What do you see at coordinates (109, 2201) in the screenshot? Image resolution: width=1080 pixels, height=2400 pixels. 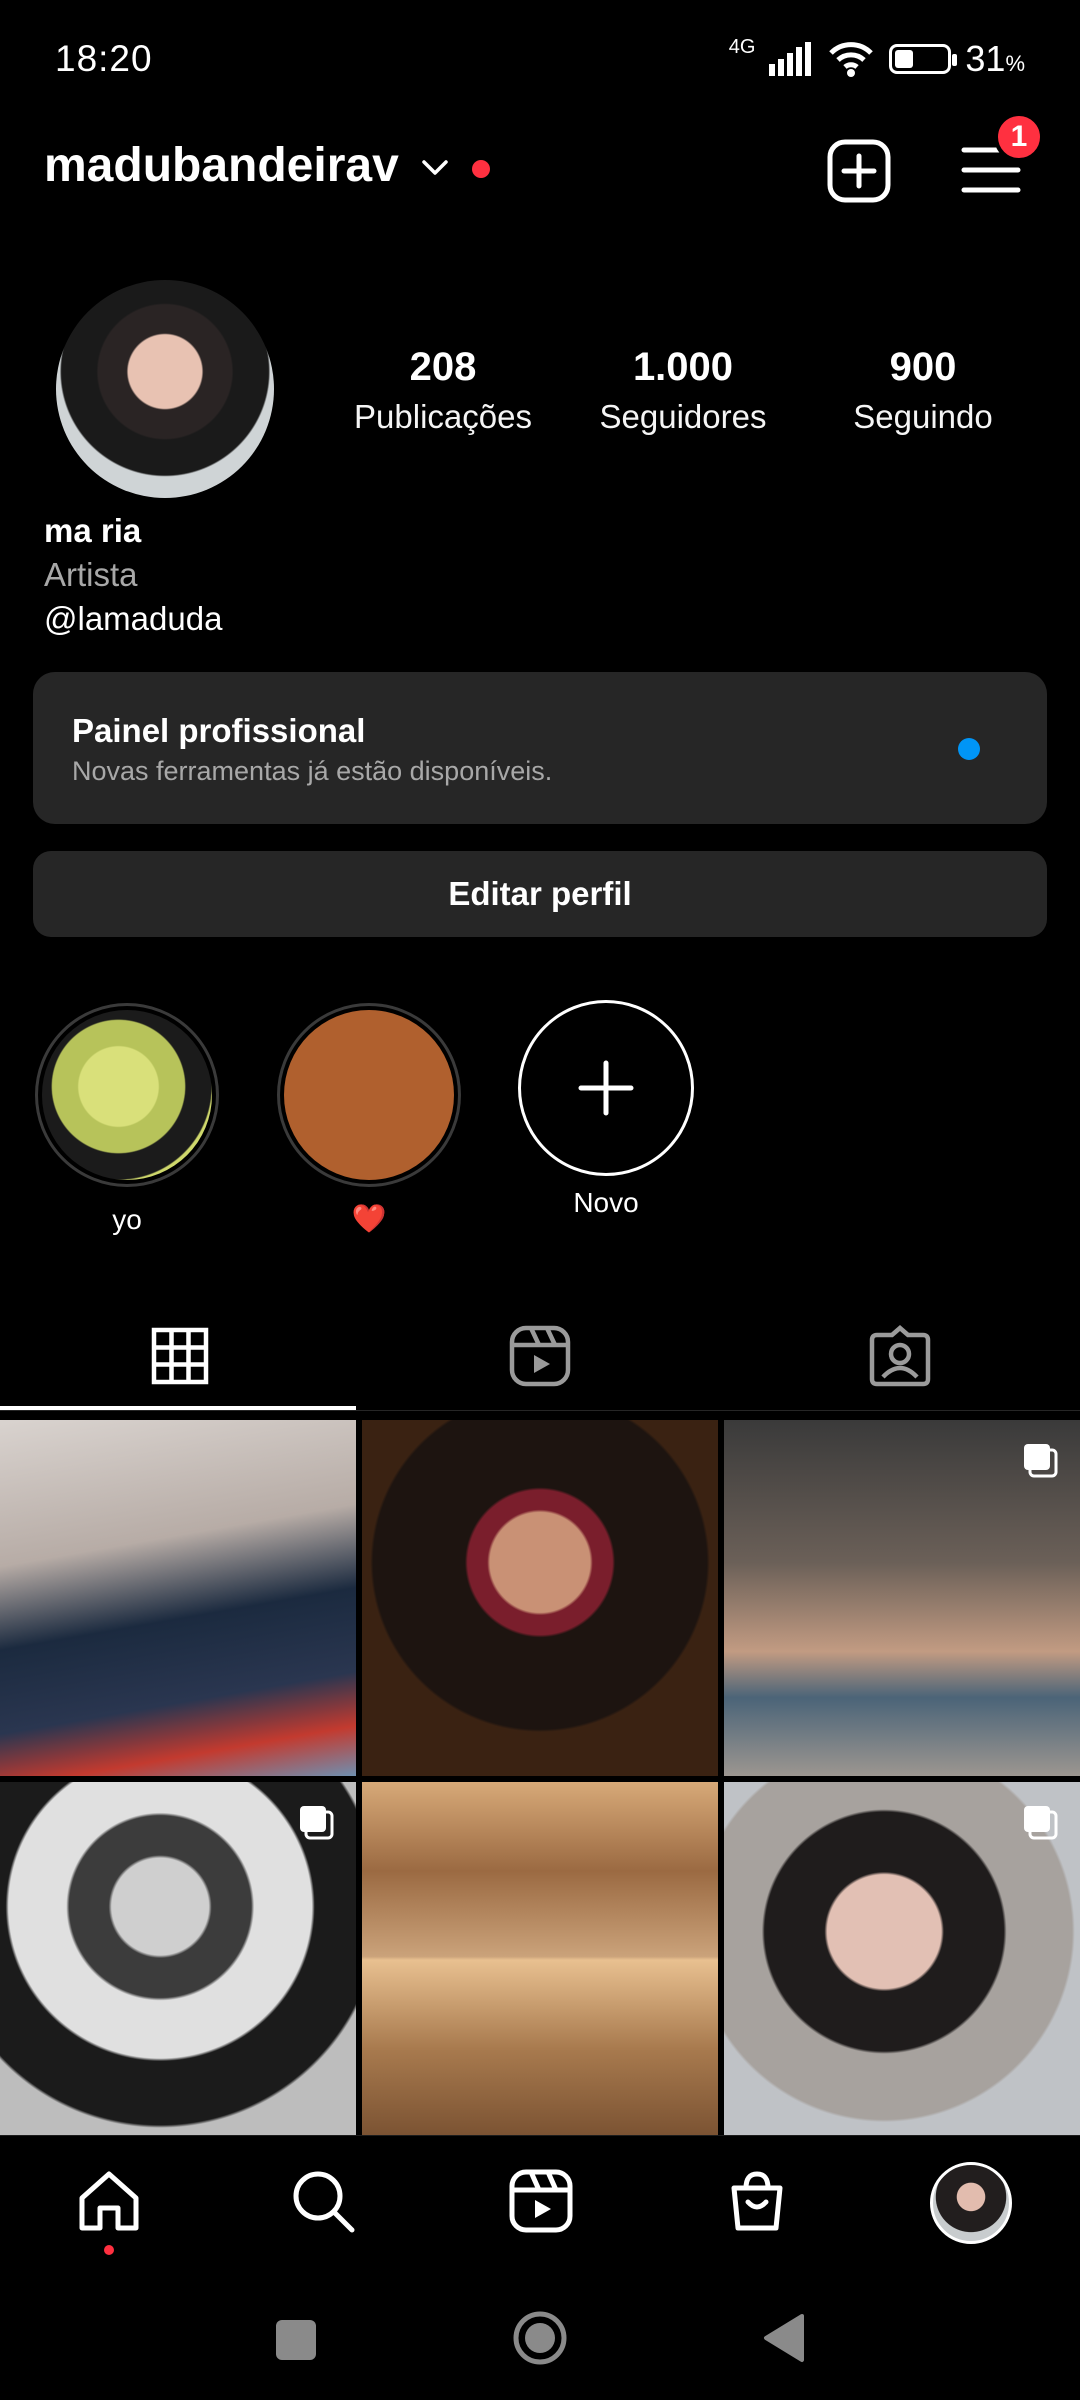 I see `home-icon` at bounding box center [109, 2201].